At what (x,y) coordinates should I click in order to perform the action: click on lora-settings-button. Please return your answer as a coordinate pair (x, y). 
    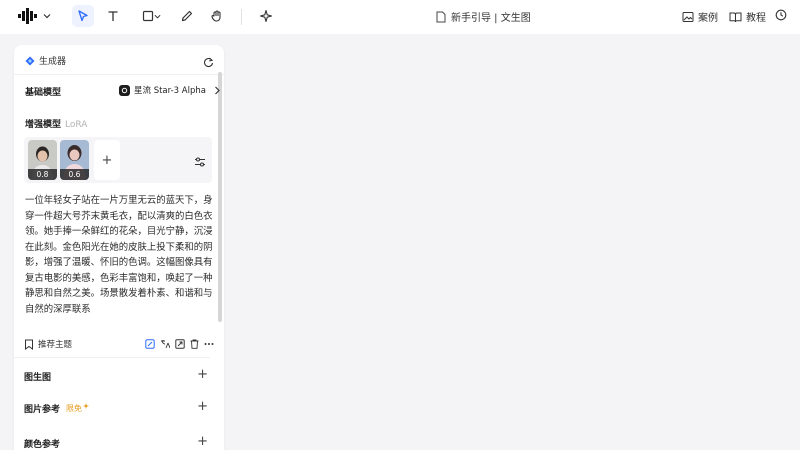
    Looking at the image, I should click on (200, 162).